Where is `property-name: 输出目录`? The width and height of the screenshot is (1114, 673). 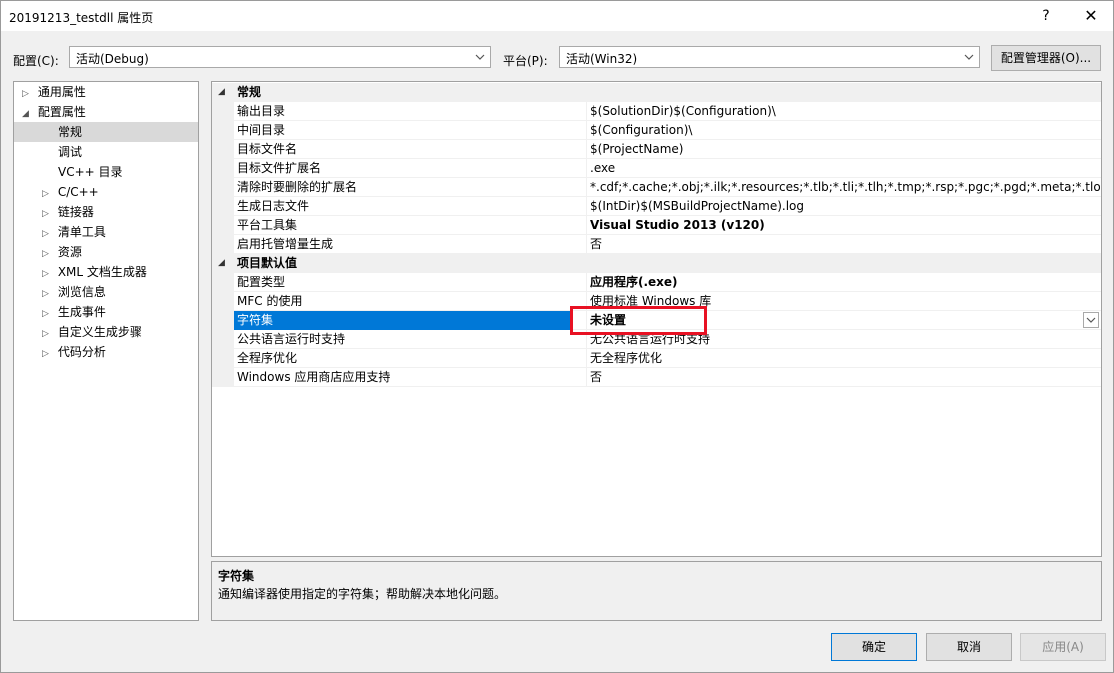 property-name: 输出目录 is located at coordinates (261, 111).